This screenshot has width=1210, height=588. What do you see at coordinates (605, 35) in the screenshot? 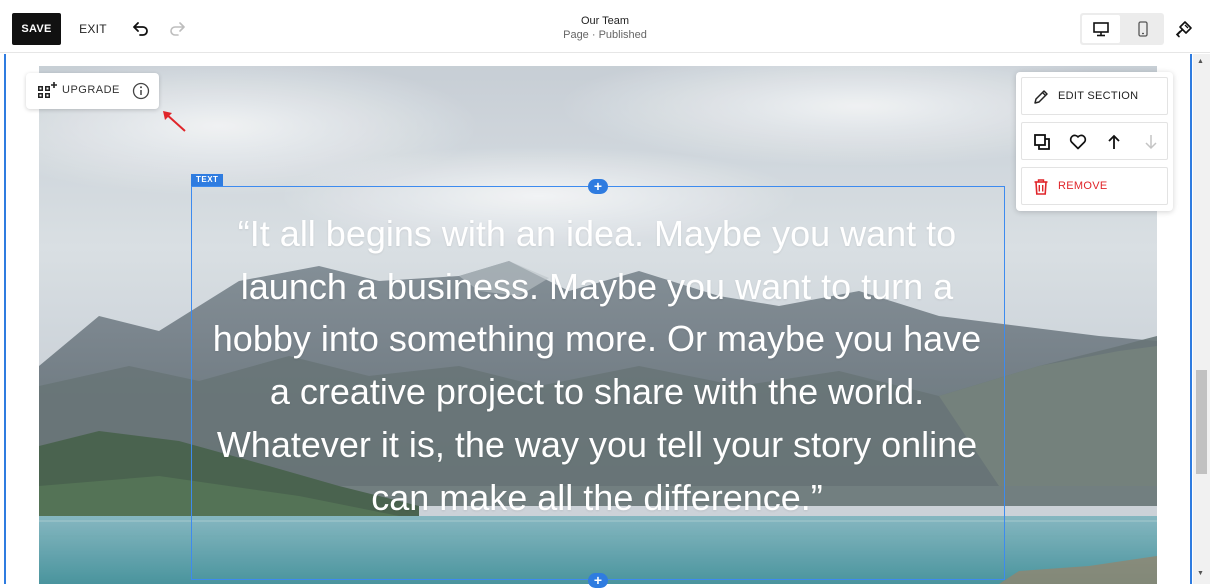
I see `page-status: Page · Published` at bounding box center [605, 35].